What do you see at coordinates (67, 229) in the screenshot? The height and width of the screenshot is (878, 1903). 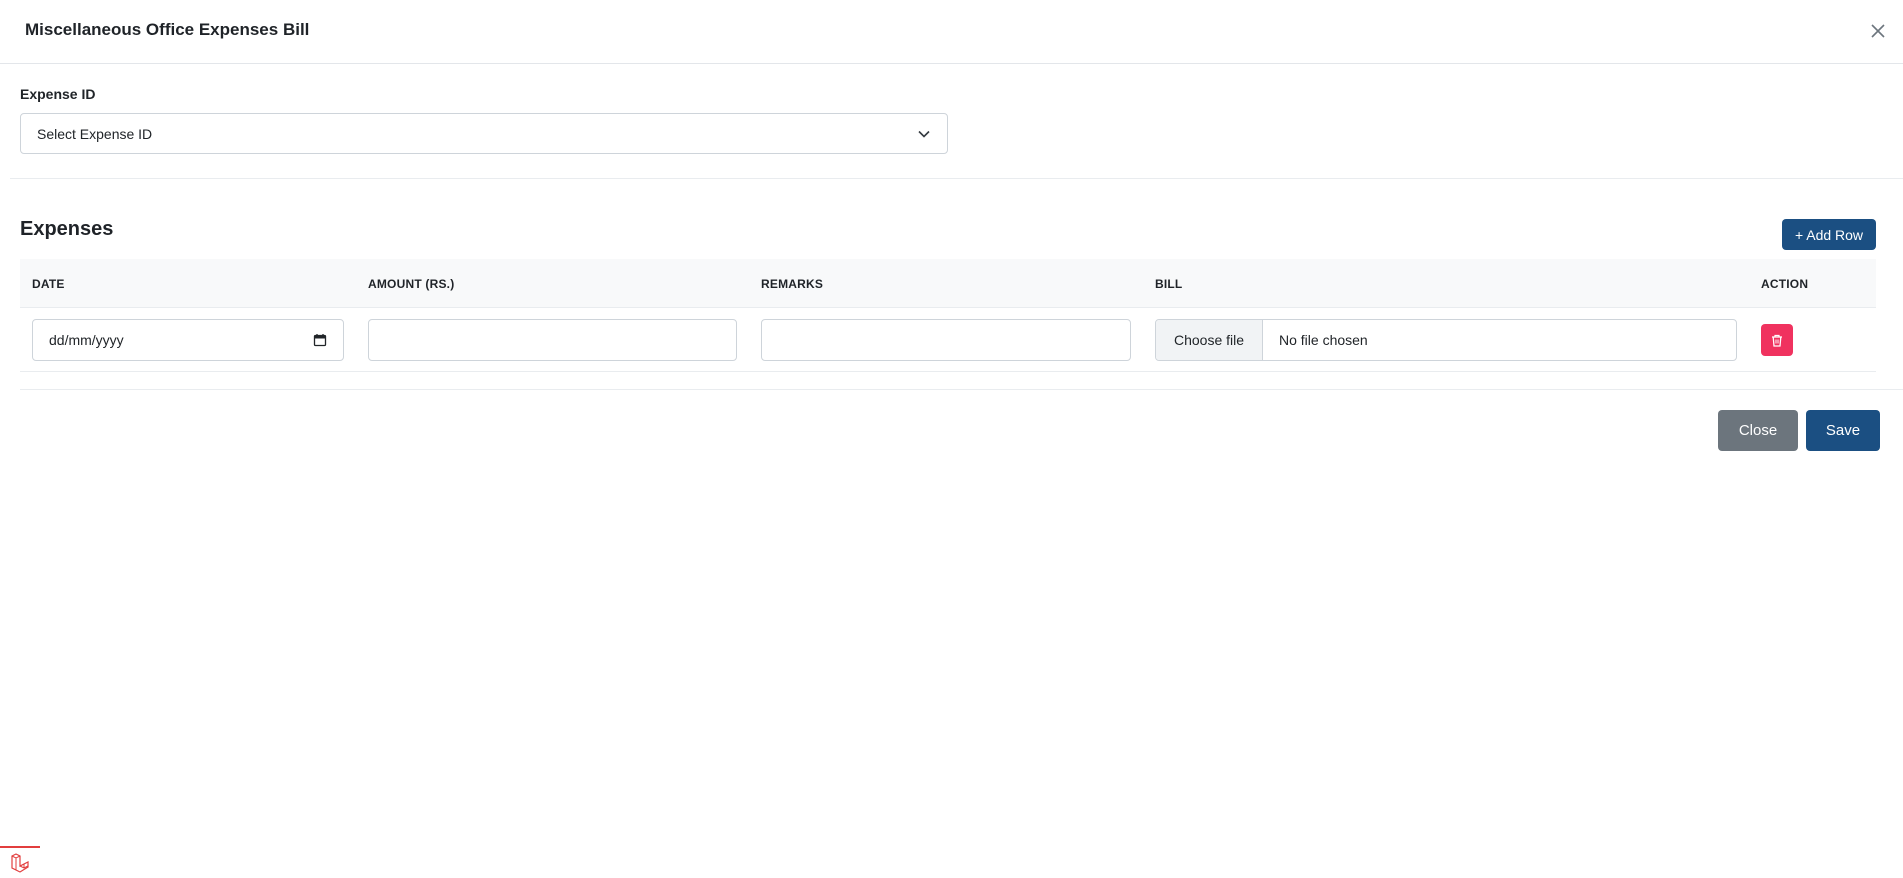 I see `expenses-title: Expenses` at bounding box center [67, 229].